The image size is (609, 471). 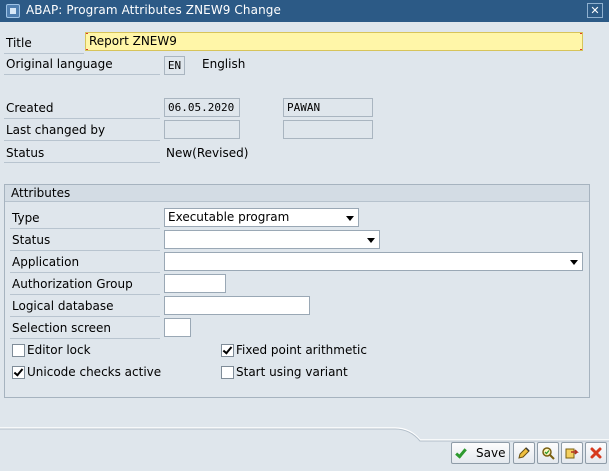 What do you see at coordinates (272, 239) in the screenshot?
I see `attr-status-dropdown` at bounding box center [272, 239].